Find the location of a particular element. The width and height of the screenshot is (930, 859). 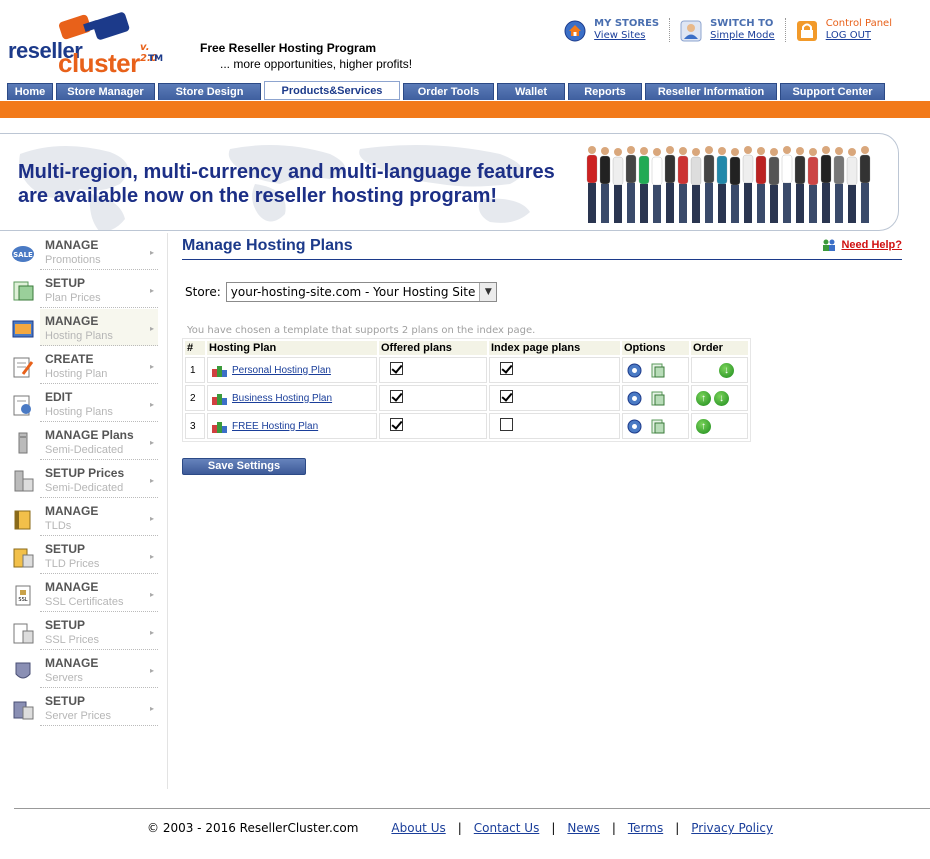

tab-reports: Reports is located at coordinates (605, 91).